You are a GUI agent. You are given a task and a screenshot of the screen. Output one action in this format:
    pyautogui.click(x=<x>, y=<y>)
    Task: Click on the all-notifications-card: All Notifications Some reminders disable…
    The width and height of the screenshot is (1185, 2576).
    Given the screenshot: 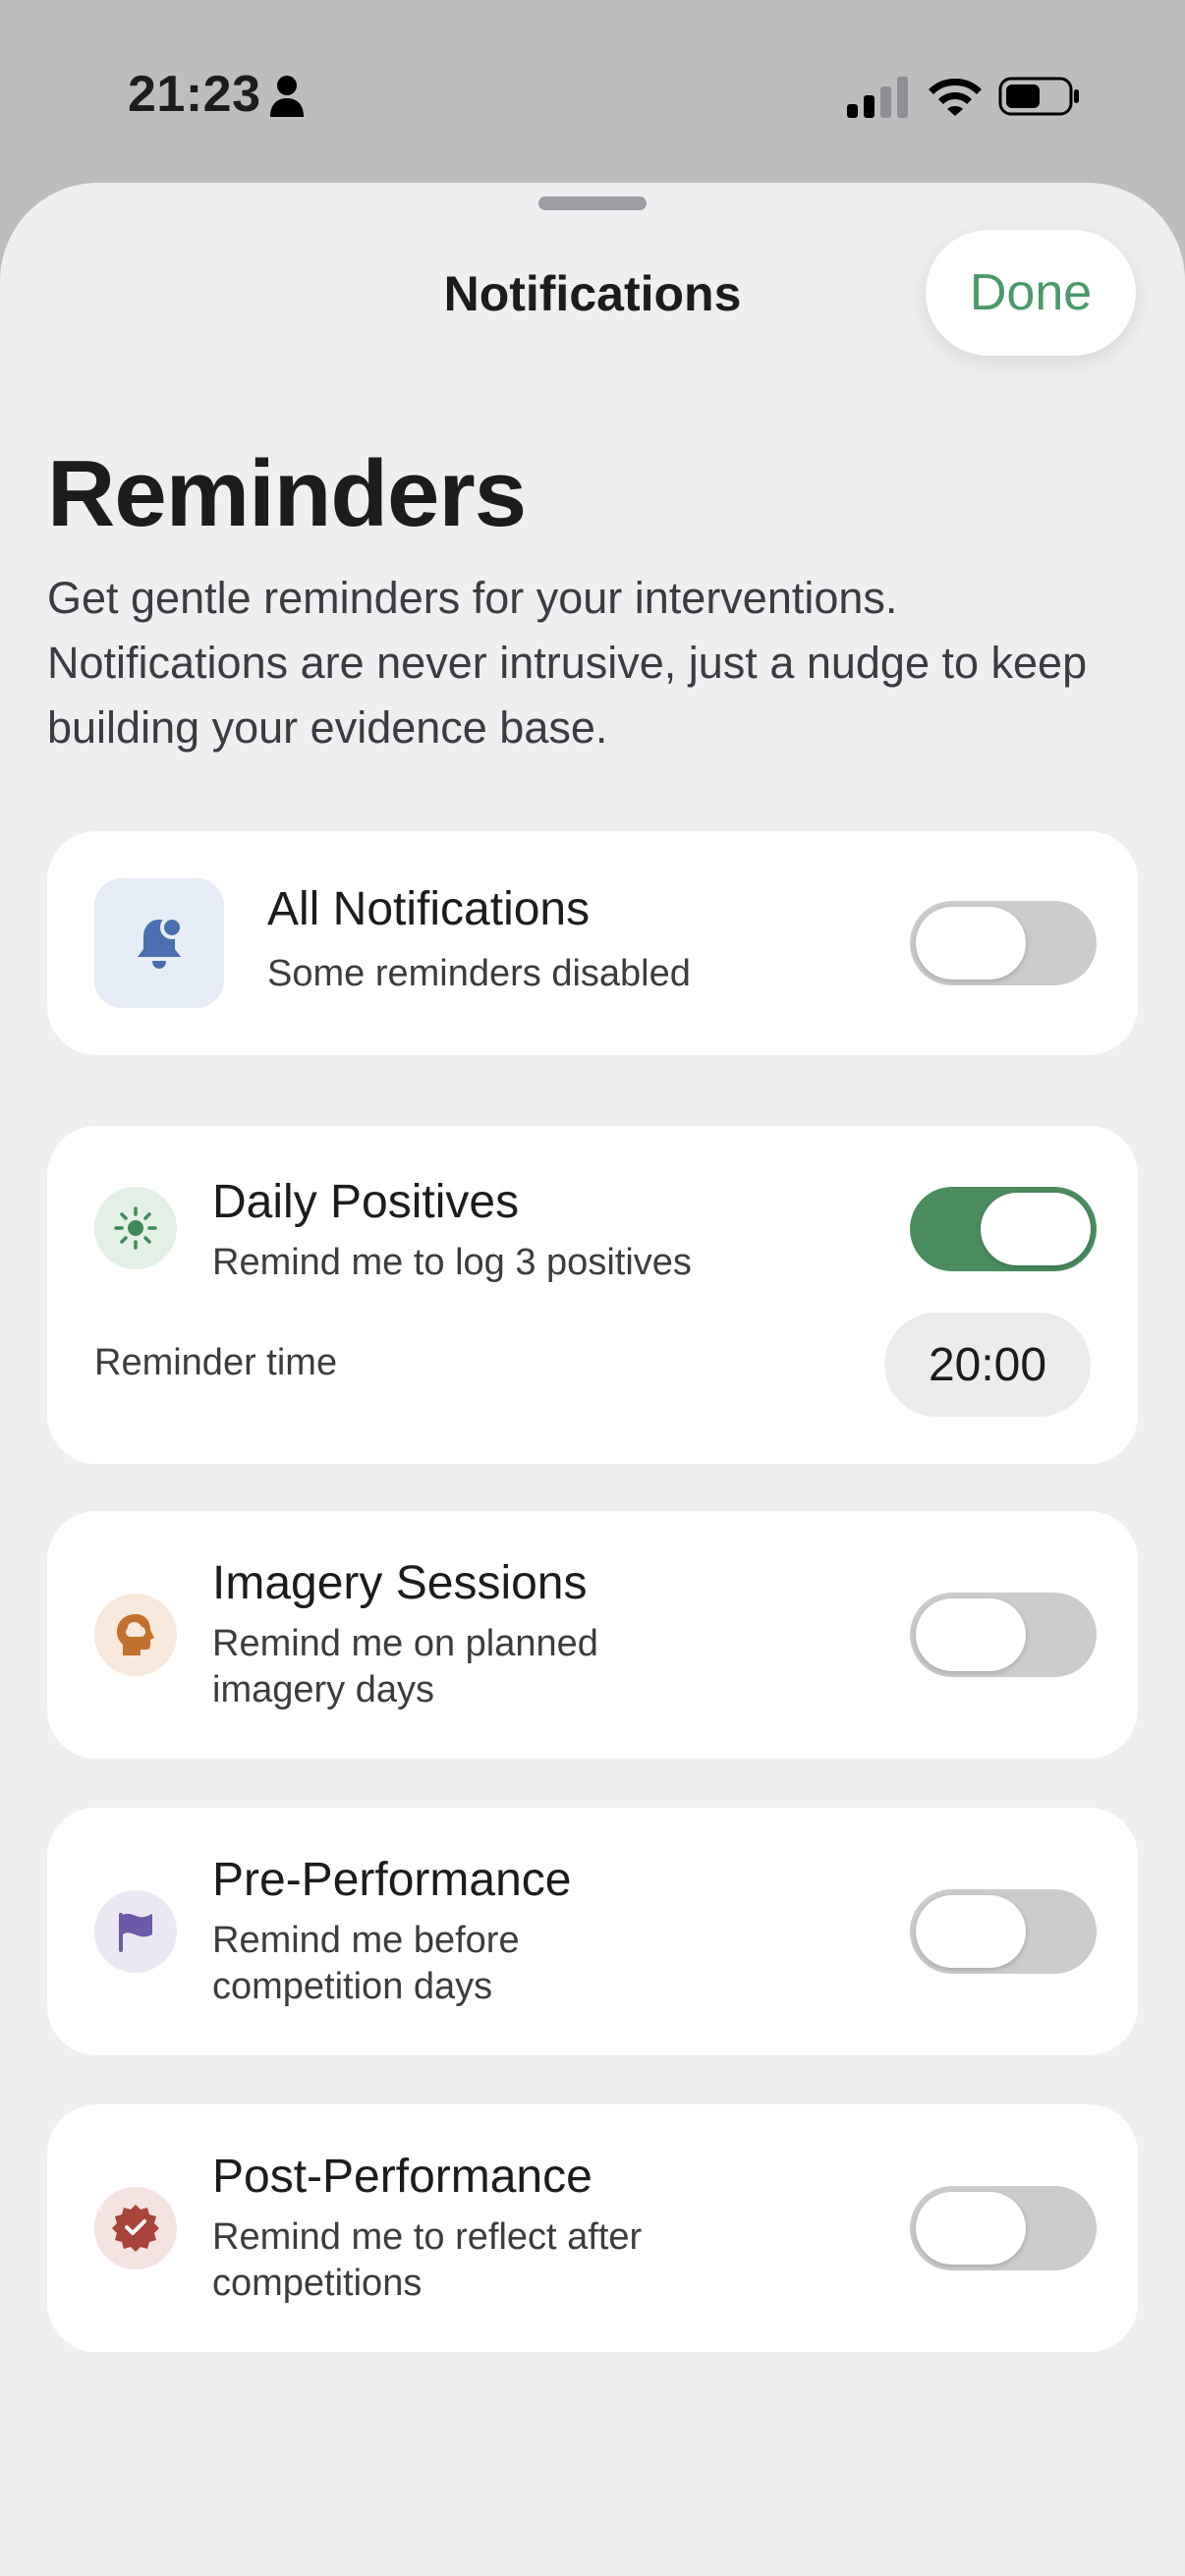 What is the action you would take?
    pyautogui.click(x=592, y=943)
    